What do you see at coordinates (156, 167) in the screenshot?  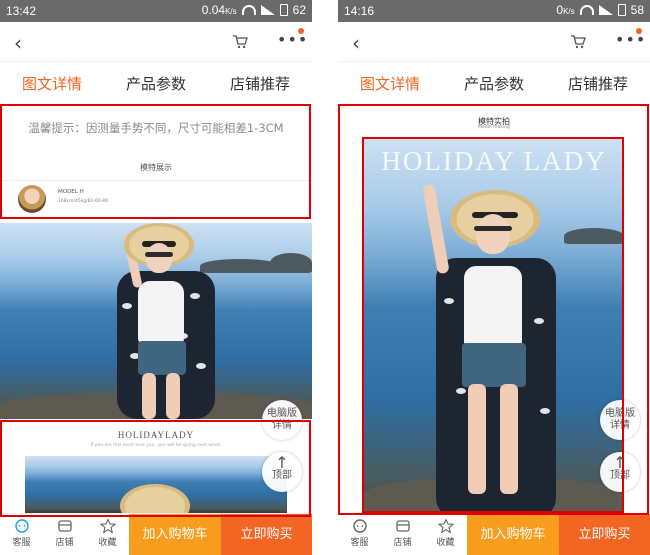 I see `model-display-label: 模特展示` at bounding box center [156, 167].